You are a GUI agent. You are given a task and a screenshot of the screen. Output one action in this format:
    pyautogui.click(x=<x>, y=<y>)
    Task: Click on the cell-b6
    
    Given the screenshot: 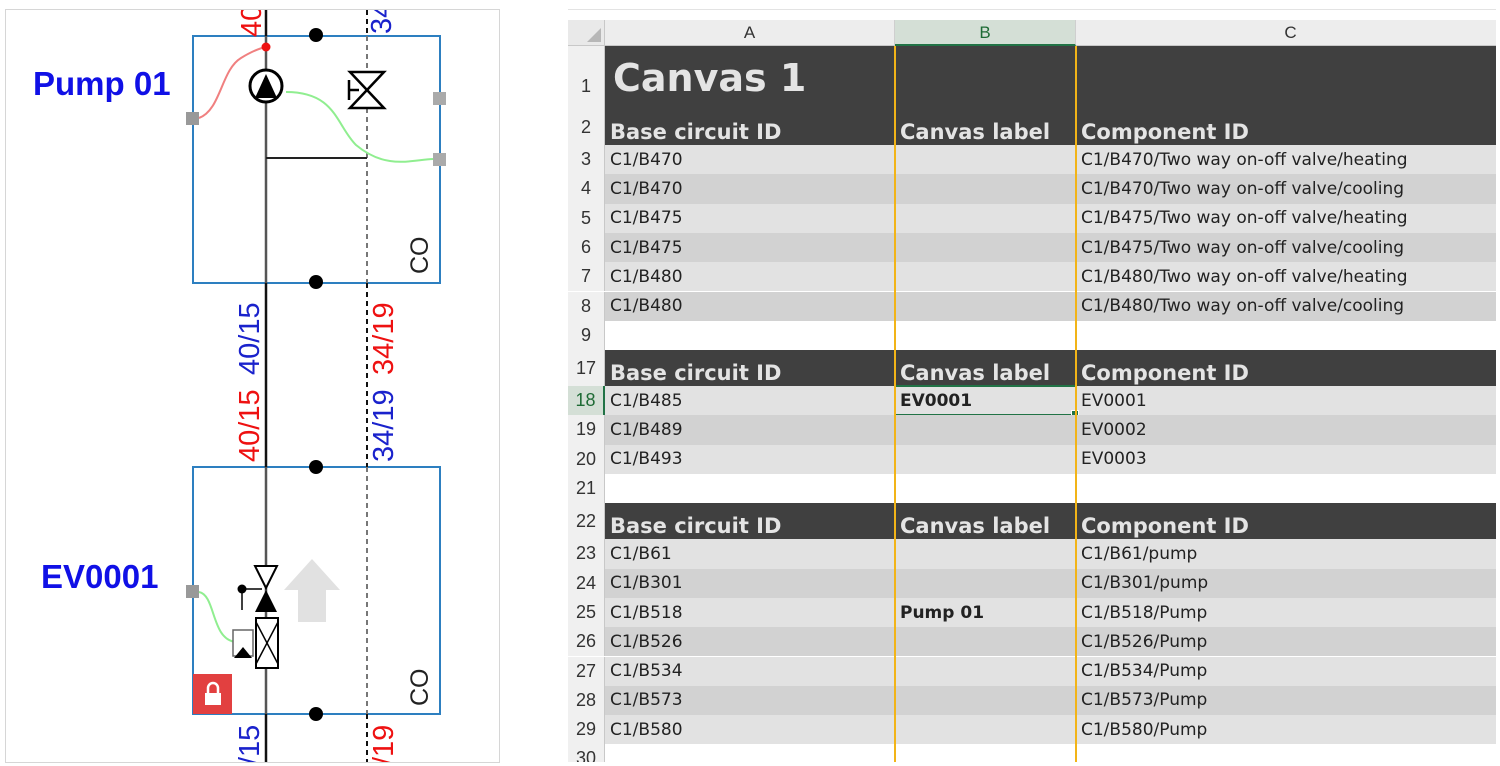 What is the action you would take?
    pyautogui.click(x=985, y=247)
    